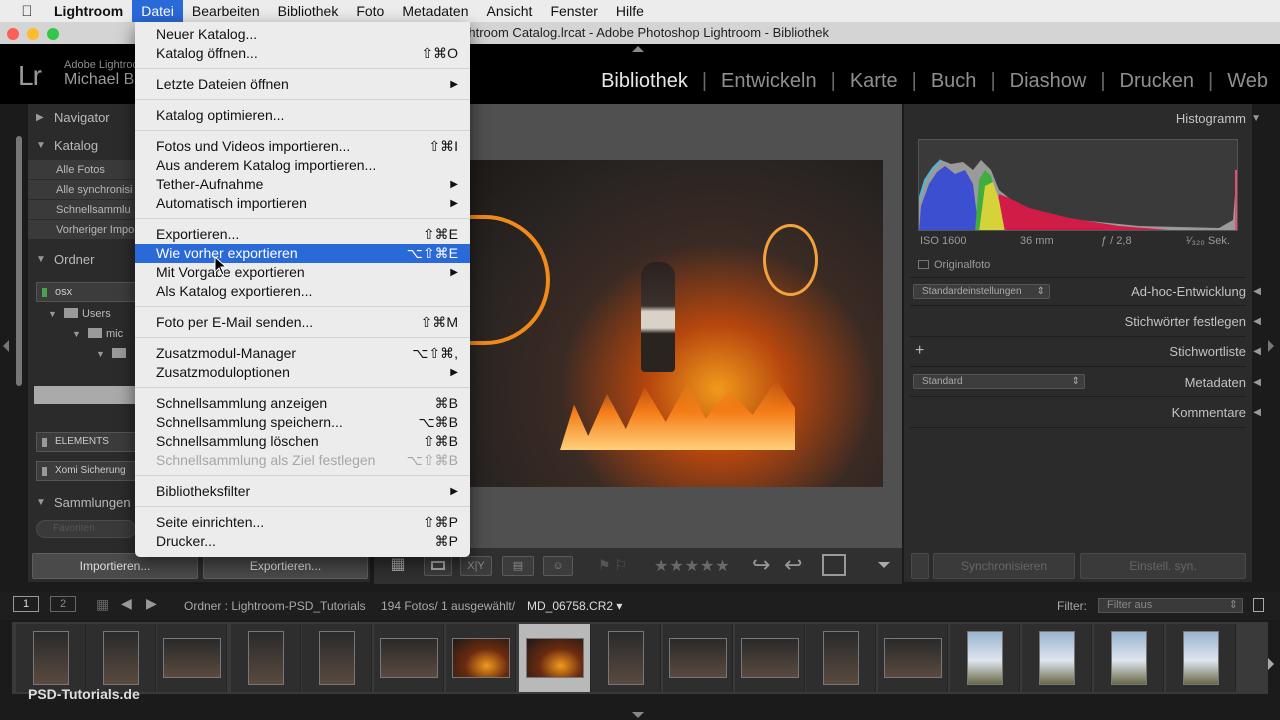 This screenshot has width=1280, height=720. What do you see at coordinates (84, 395) in the screenshot?
I see `folder-selected-row` at bounding box center [84, 395].